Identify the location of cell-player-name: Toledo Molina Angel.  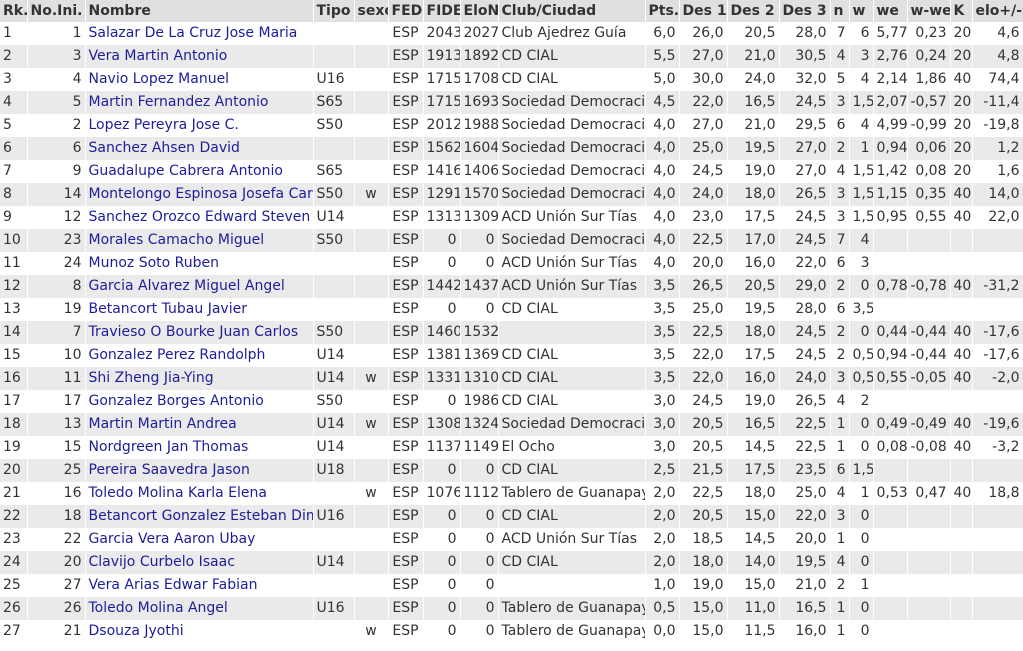
(199, 608).